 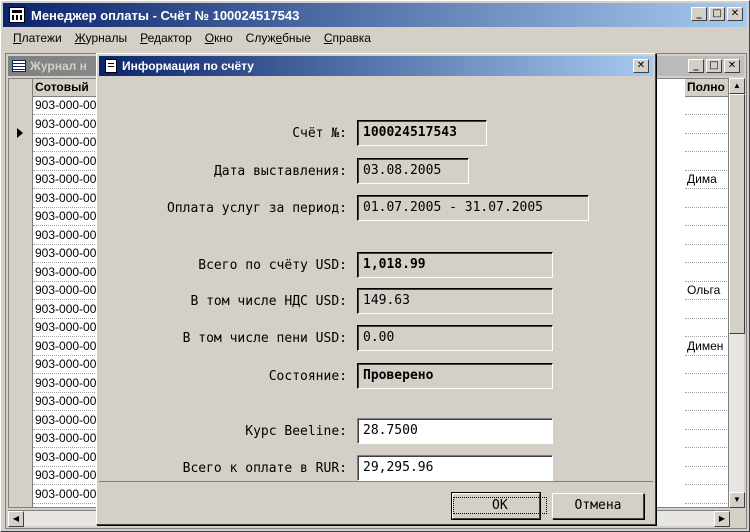 I want to click on total-usd-field: 1,018.99, so click(x=455, y=265).